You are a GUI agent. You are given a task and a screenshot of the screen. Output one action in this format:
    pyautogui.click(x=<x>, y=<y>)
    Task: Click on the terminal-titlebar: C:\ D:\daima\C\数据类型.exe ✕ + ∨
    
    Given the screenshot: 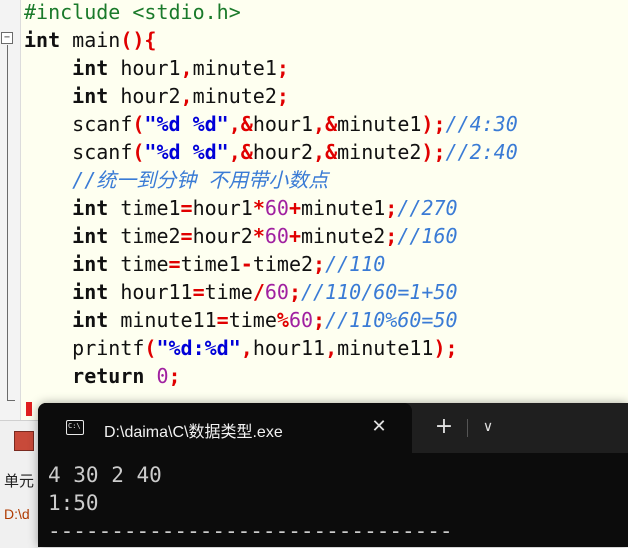 What is the action you would take?
    pyautogui.click(x=333, y=428)
    